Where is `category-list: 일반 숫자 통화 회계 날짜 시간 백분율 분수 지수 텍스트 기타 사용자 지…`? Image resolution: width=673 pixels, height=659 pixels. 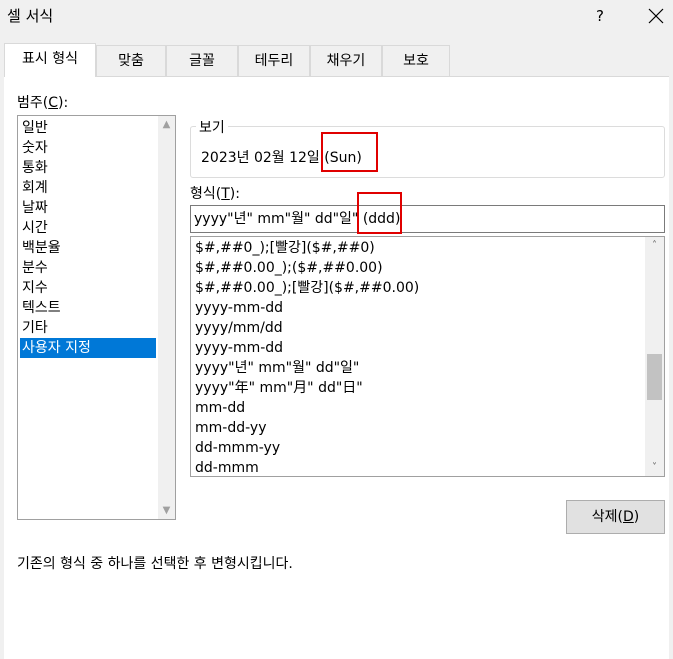
category-list: 일반 숫자 통화 회계 날짜 시간 백분율 분수 지수 텍스트 기타 사용자 지… is located at coordinates (96, 317).